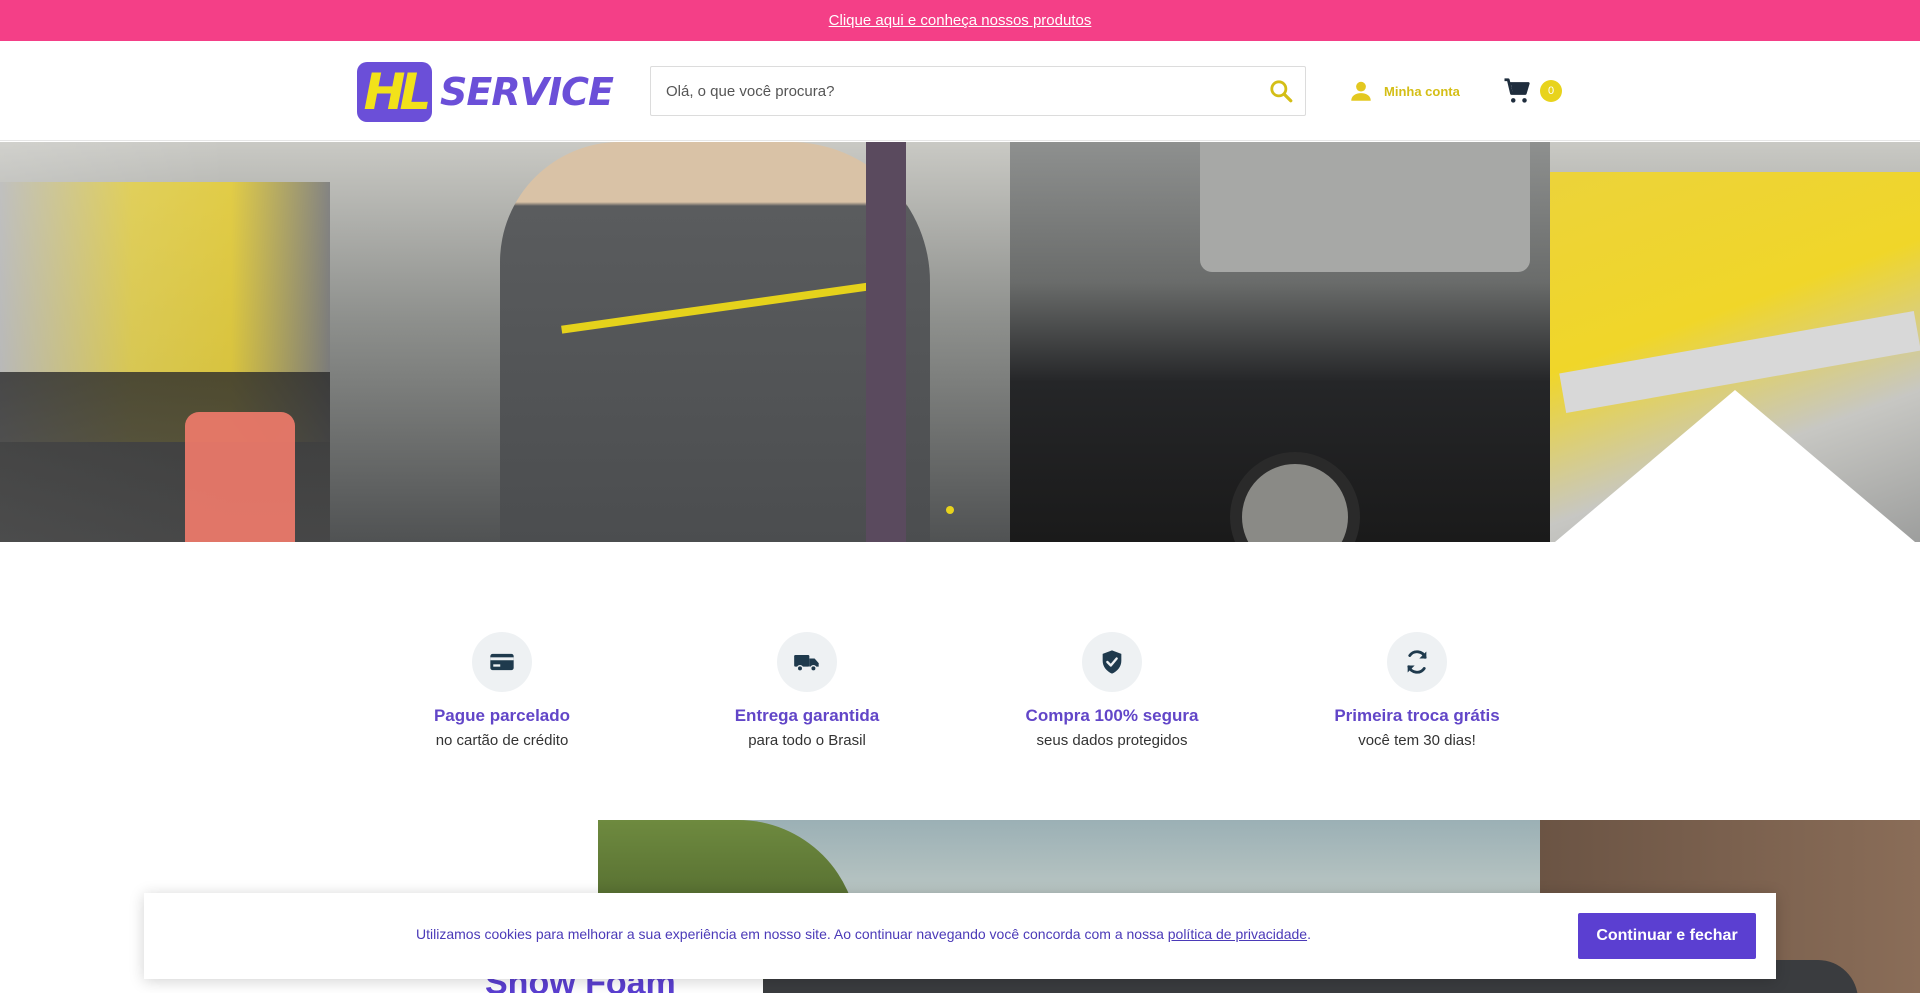 The height and width of the screenshot is (993, 1920). What do you see at coordinates (502, 715) in the screenshot?
I see `feature-title: Pague parcelado` at bounding box center [502, 715].